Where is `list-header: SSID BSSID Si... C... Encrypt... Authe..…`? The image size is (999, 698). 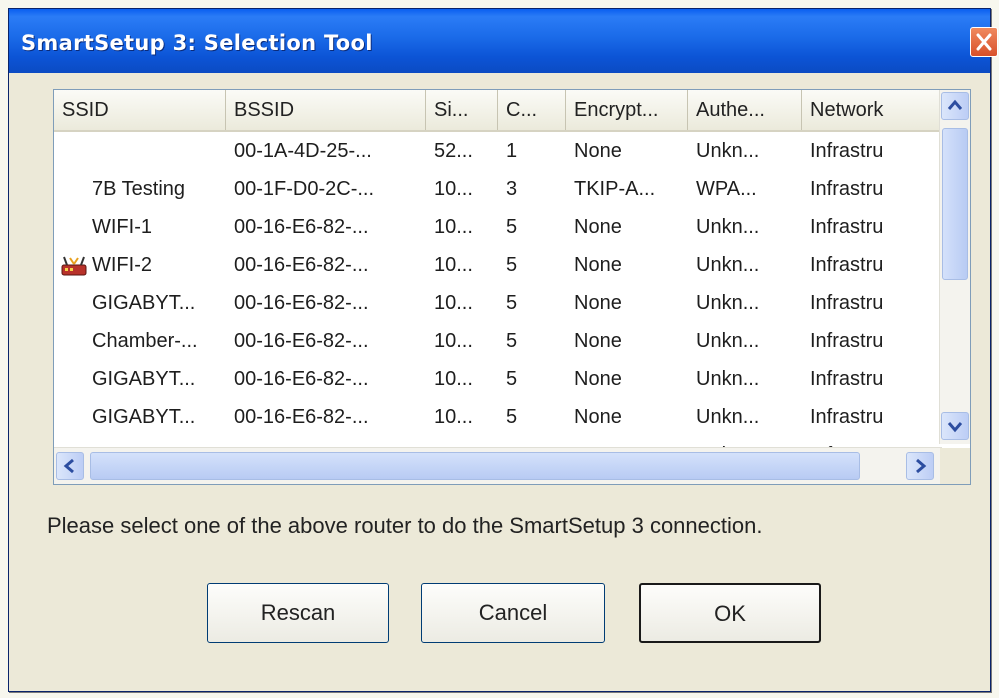
list-header: SSID BSSID Si... C... Encrypt... Authe..… is located at coordinates (498, 111).